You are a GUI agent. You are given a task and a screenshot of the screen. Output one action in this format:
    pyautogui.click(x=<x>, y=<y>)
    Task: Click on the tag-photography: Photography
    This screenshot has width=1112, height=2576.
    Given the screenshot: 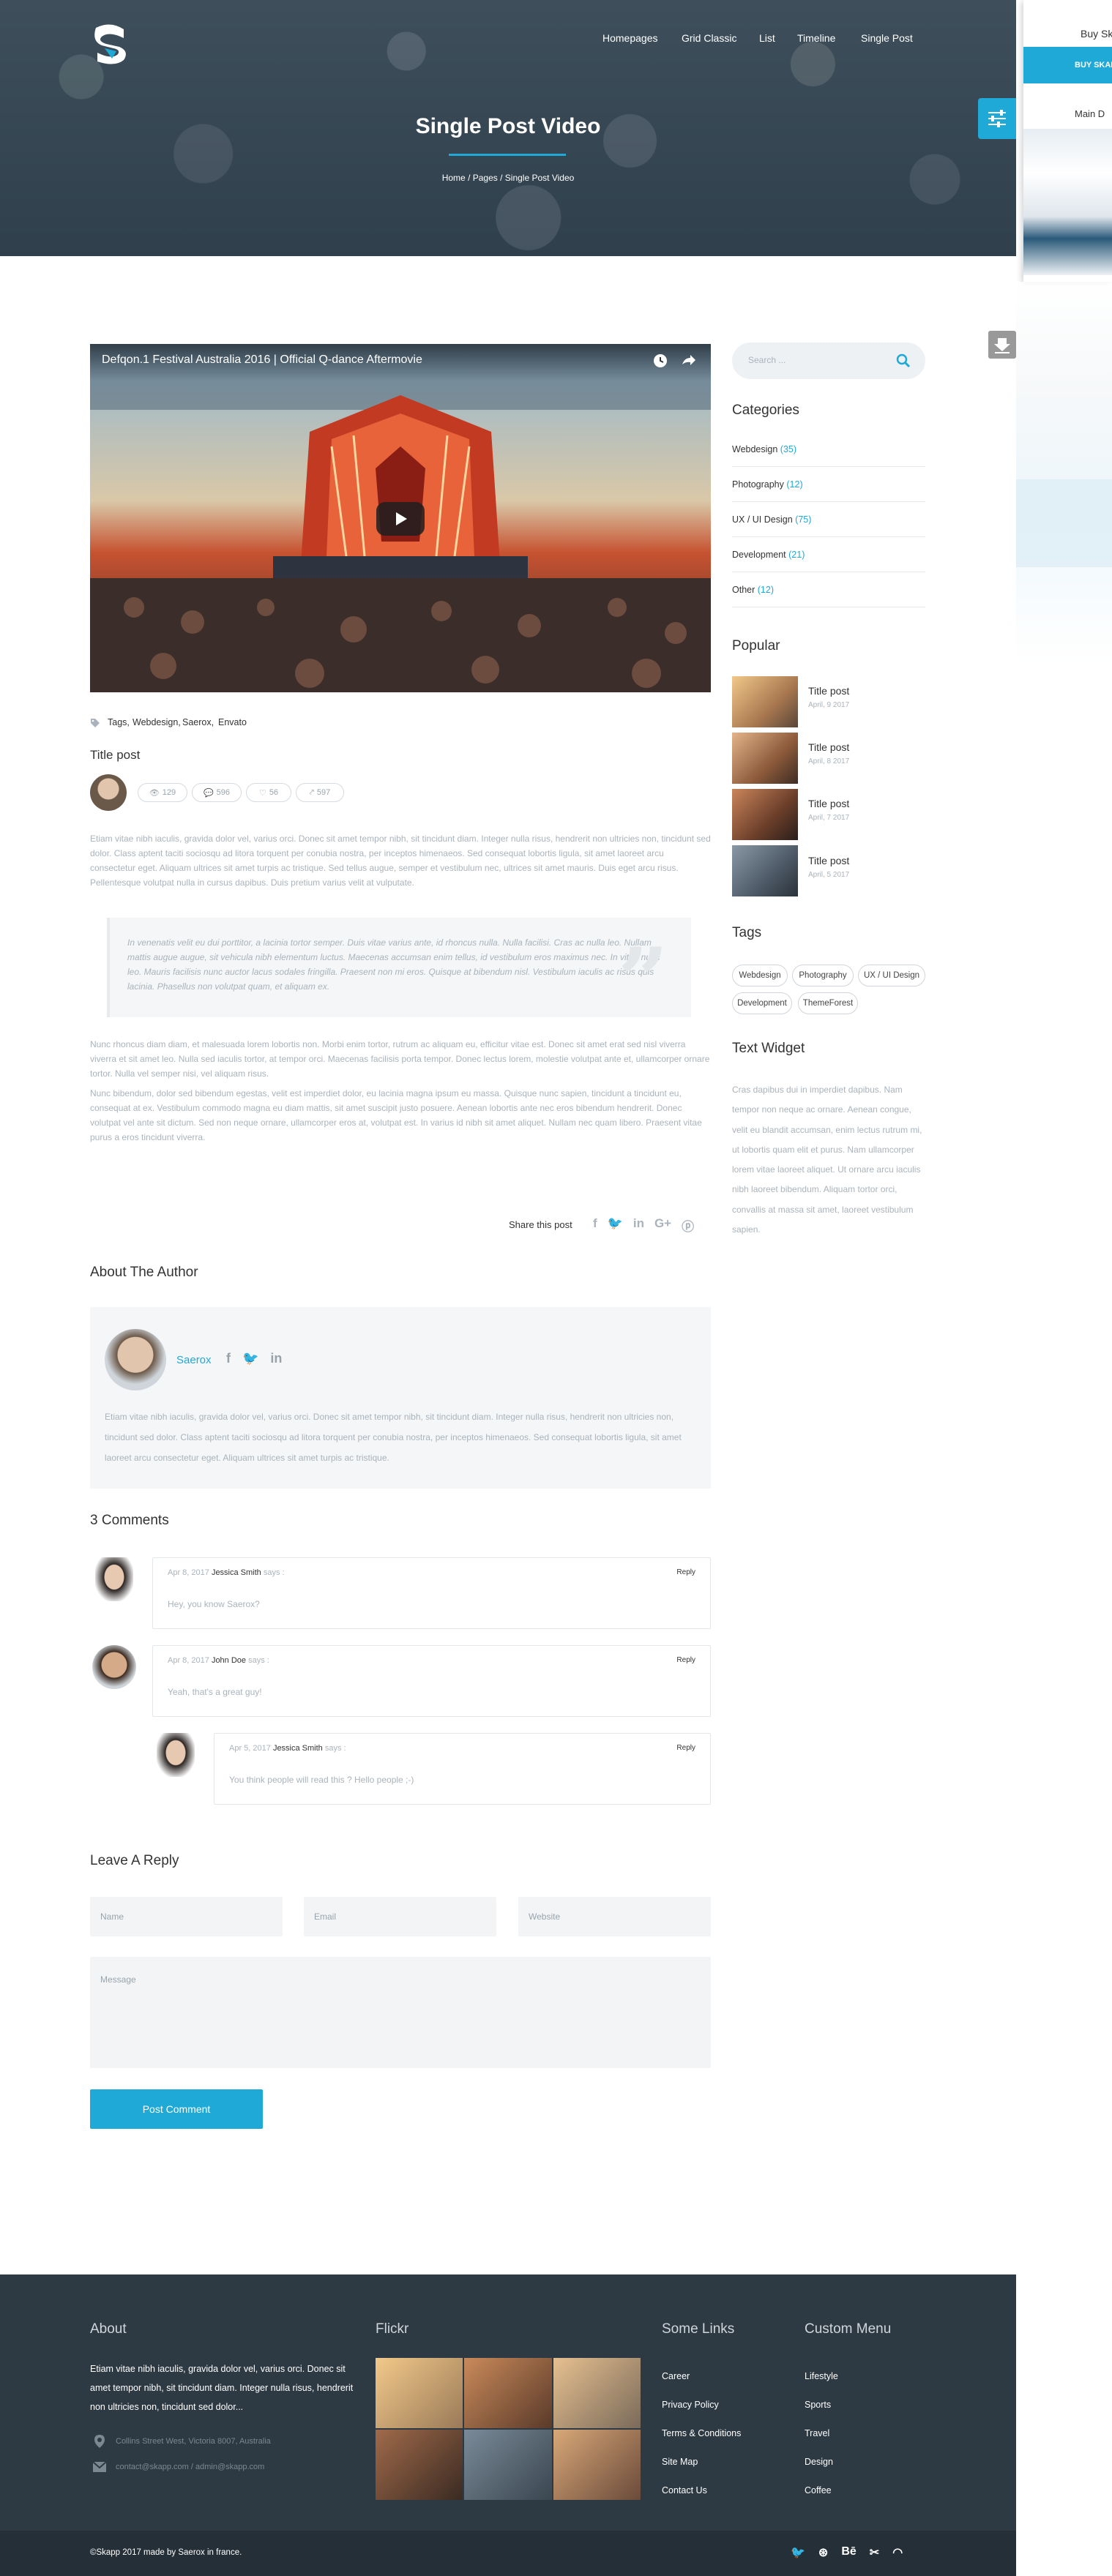 What is the action you would take?
    pyautogui.click(x=823, y=975)
    